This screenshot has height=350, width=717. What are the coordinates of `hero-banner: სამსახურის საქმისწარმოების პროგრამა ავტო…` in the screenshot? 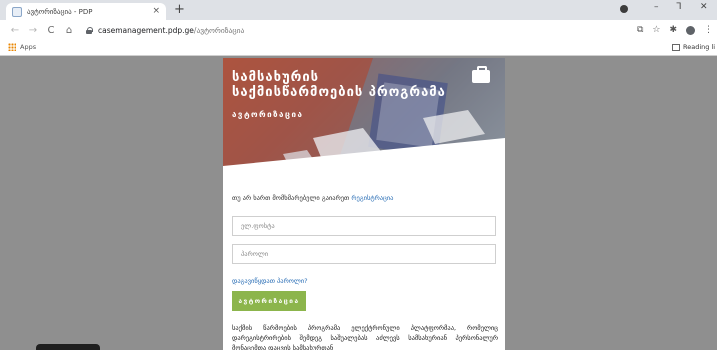 It's located at (364, 117).